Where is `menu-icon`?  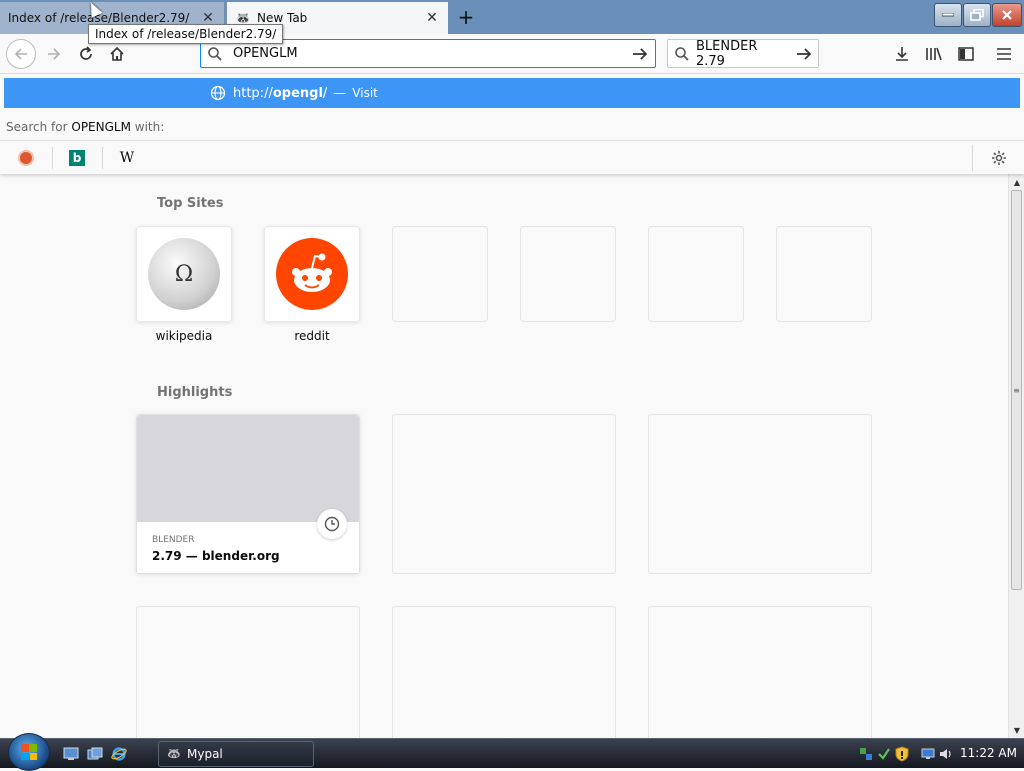
menu-icon is located at coordinates (1004, 54).